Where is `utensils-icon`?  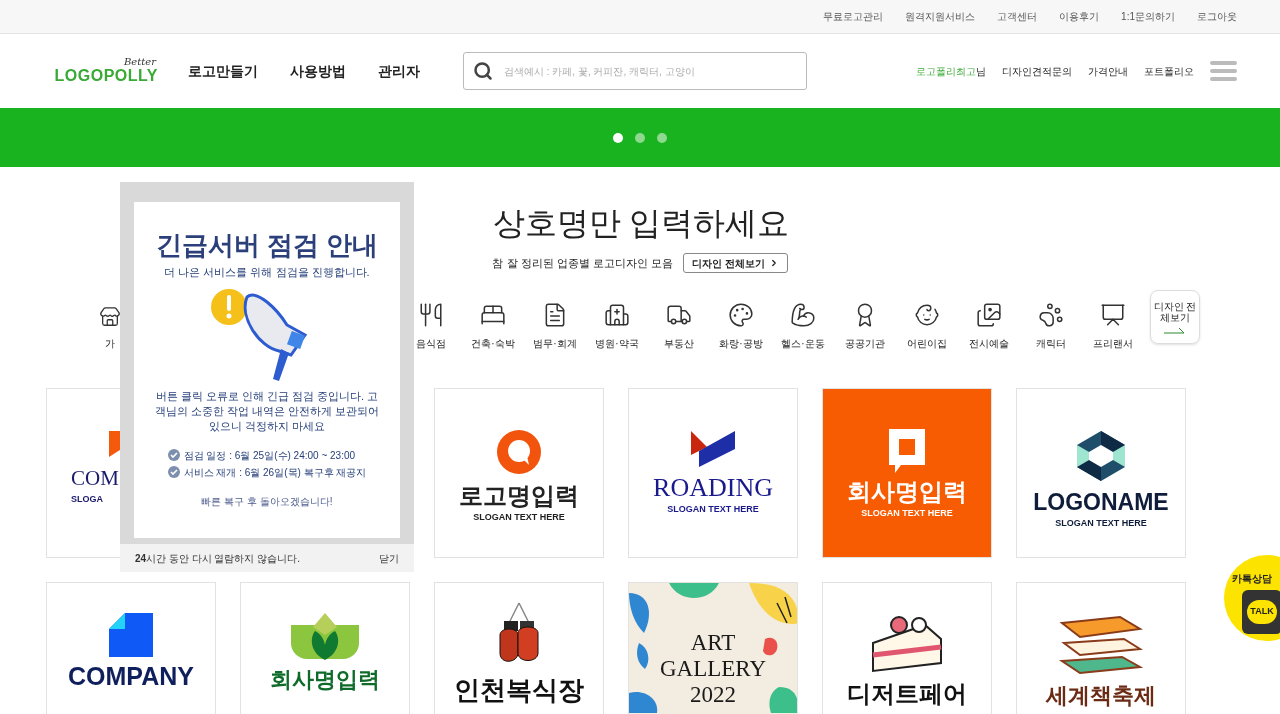 utensils-icon is located at coordinates (431, 315).